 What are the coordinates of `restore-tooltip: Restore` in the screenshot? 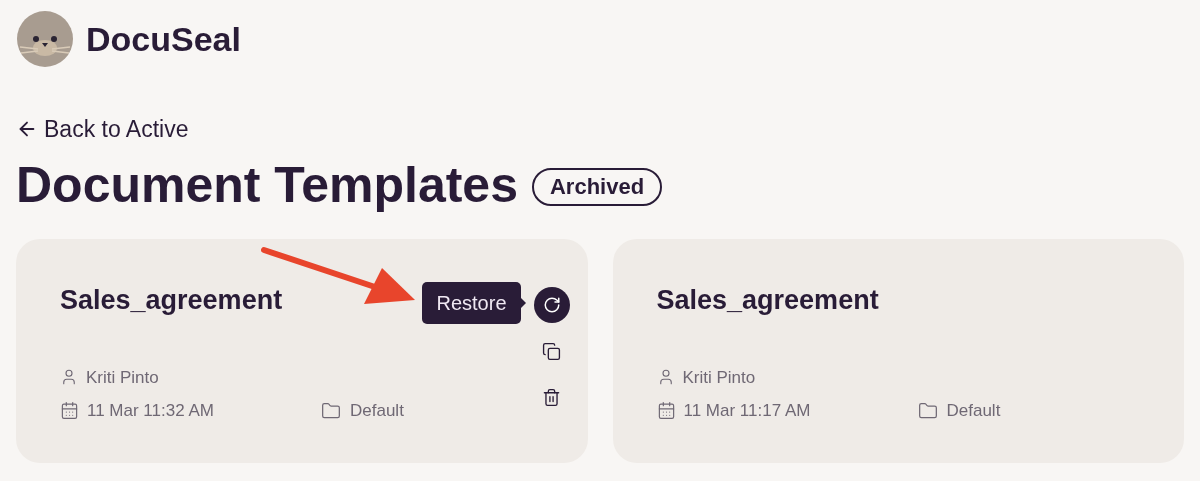 It's located at (471, 302).